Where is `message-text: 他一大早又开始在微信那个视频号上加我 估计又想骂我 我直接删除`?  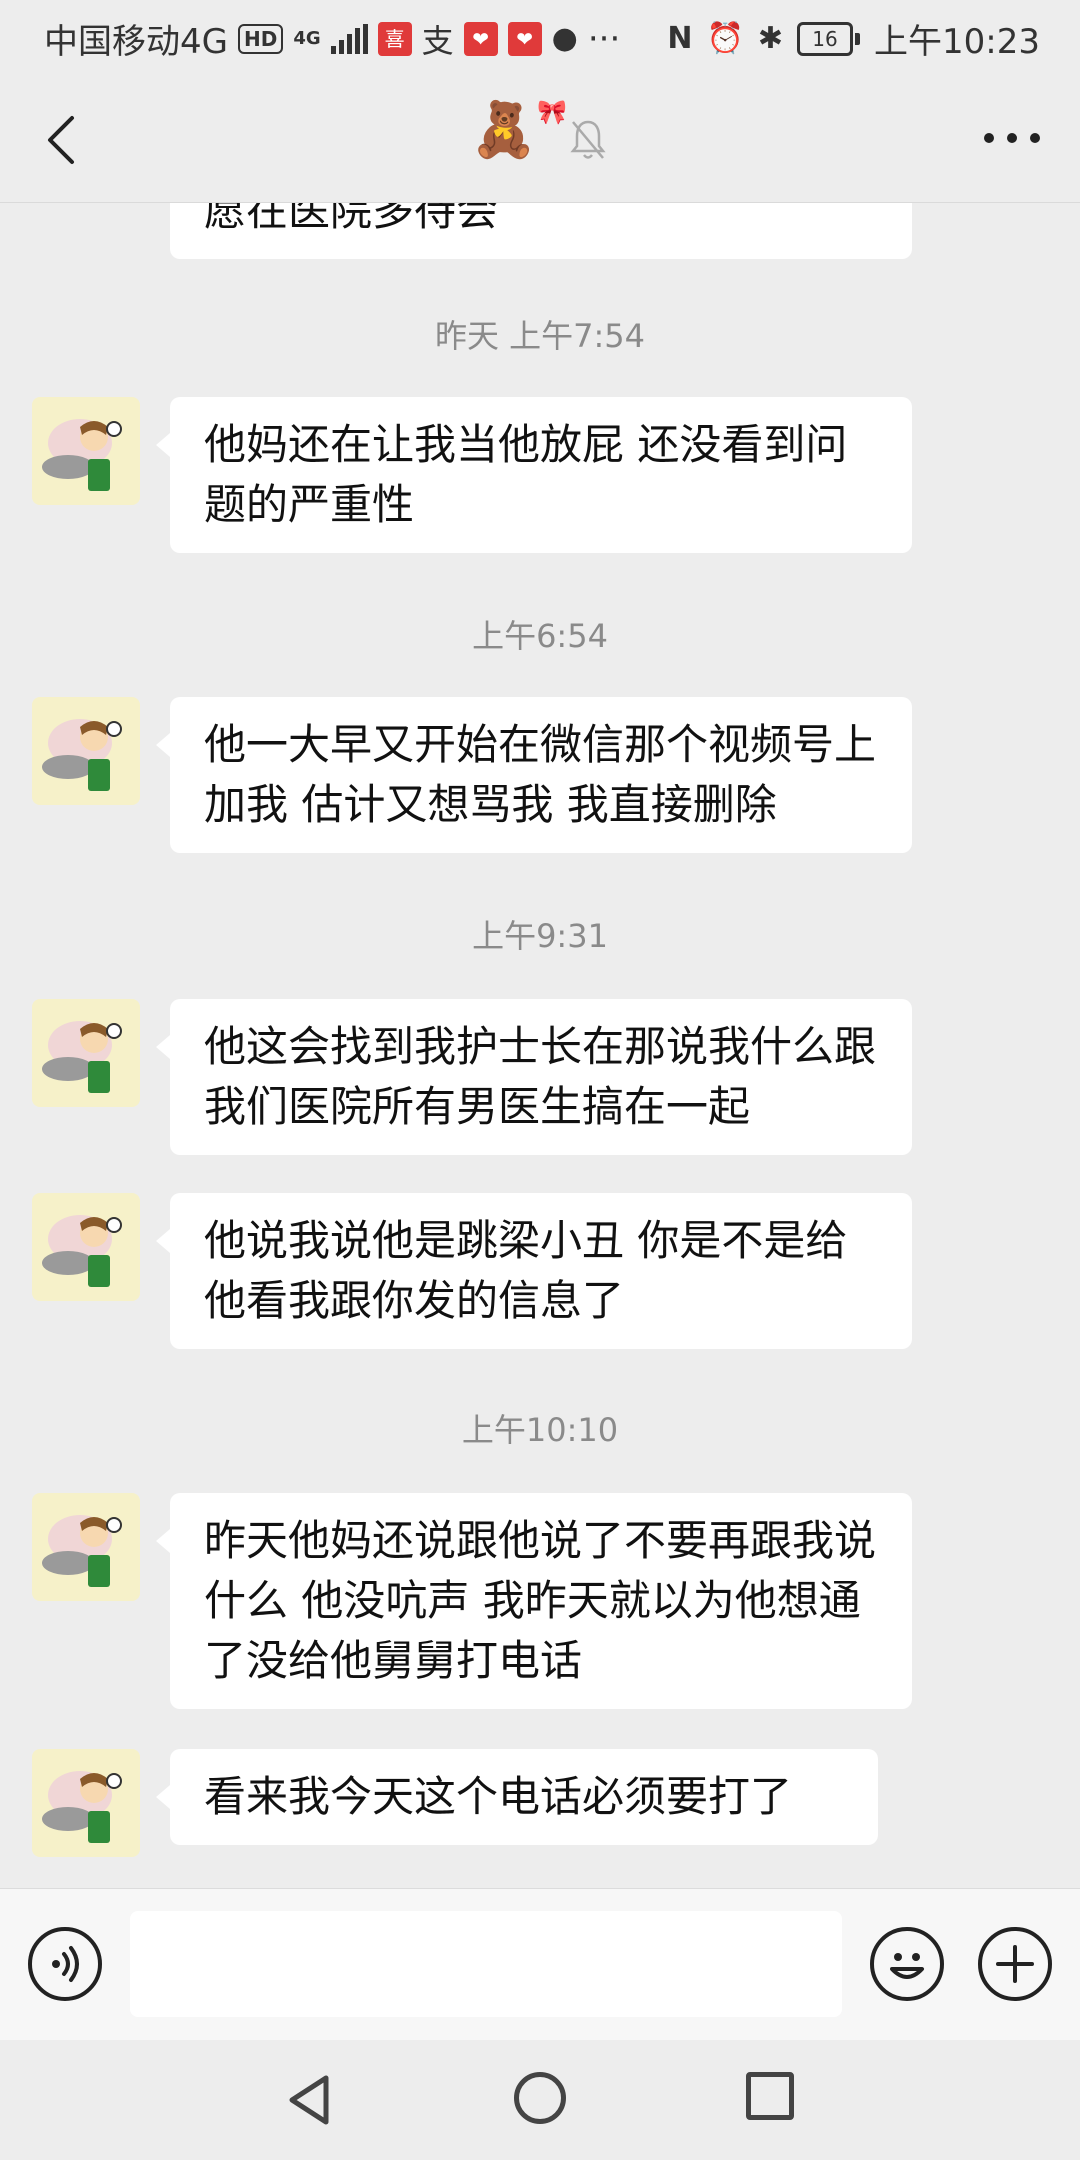
message-text: 他一大早又开始在微信那个视频号上加我 估计又想骂我 我直接删除 is located at coordinates (540, 774).